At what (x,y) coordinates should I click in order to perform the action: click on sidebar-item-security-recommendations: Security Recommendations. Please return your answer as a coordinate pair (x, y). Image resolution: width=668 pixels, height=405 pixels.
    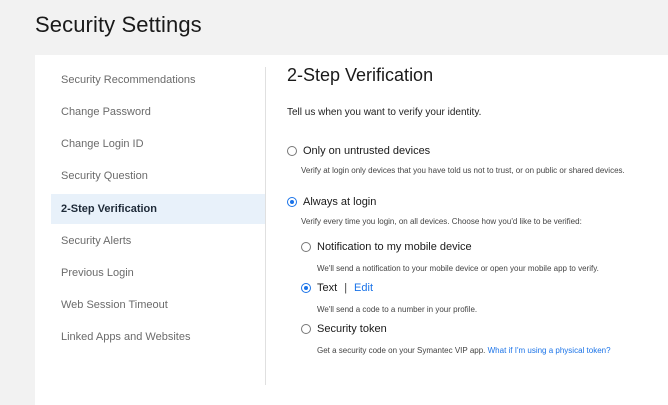
    Looking at the image, I should click on (158, 80).